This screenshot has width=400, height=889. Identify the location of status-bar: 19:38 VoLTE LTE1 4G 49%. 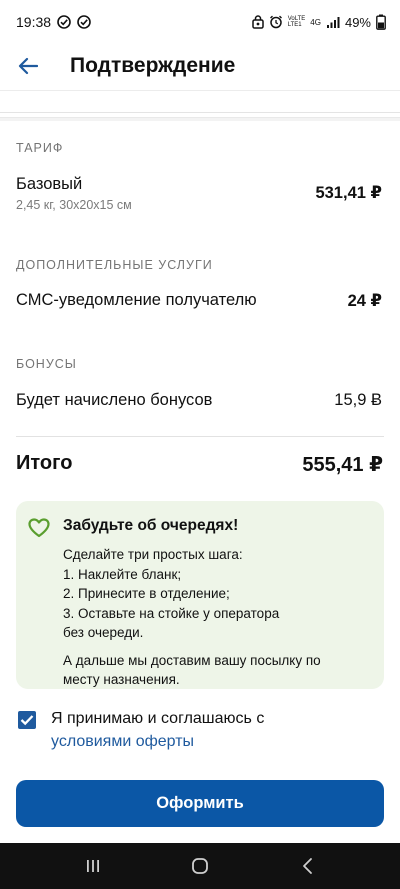
(200, 22).